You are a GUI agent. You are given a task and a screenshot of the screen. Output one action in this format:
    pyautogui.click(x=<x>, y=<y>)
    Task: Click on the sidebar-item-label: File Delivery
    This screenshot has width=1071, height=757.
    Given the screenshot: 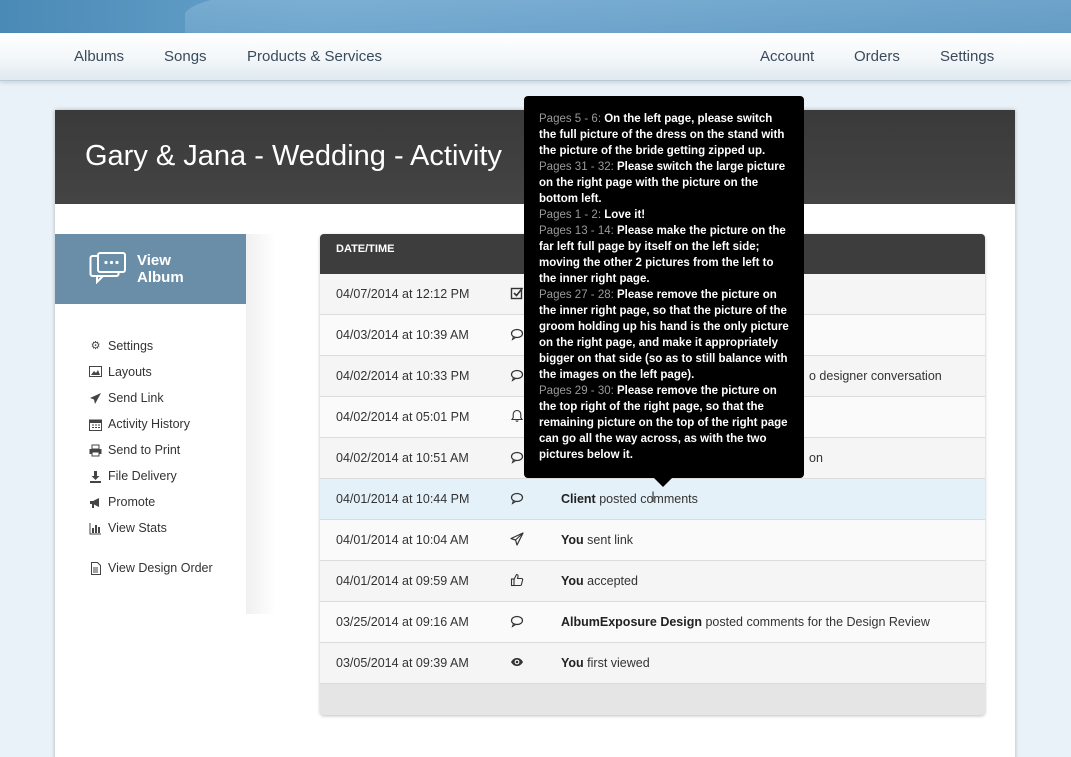 What is the action you would take?
    pyautogui.click(x=142, y=476)
    